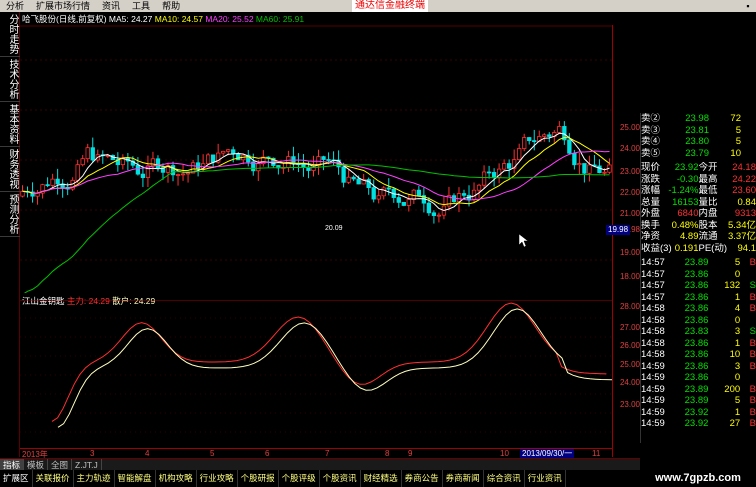 Image resolution: width=756 pixels, height=487 pixels. What do you see at coordinates (16, 478) in the screenshot?
I see `status-tab: 扩展区` at bounding box center [16, 478].